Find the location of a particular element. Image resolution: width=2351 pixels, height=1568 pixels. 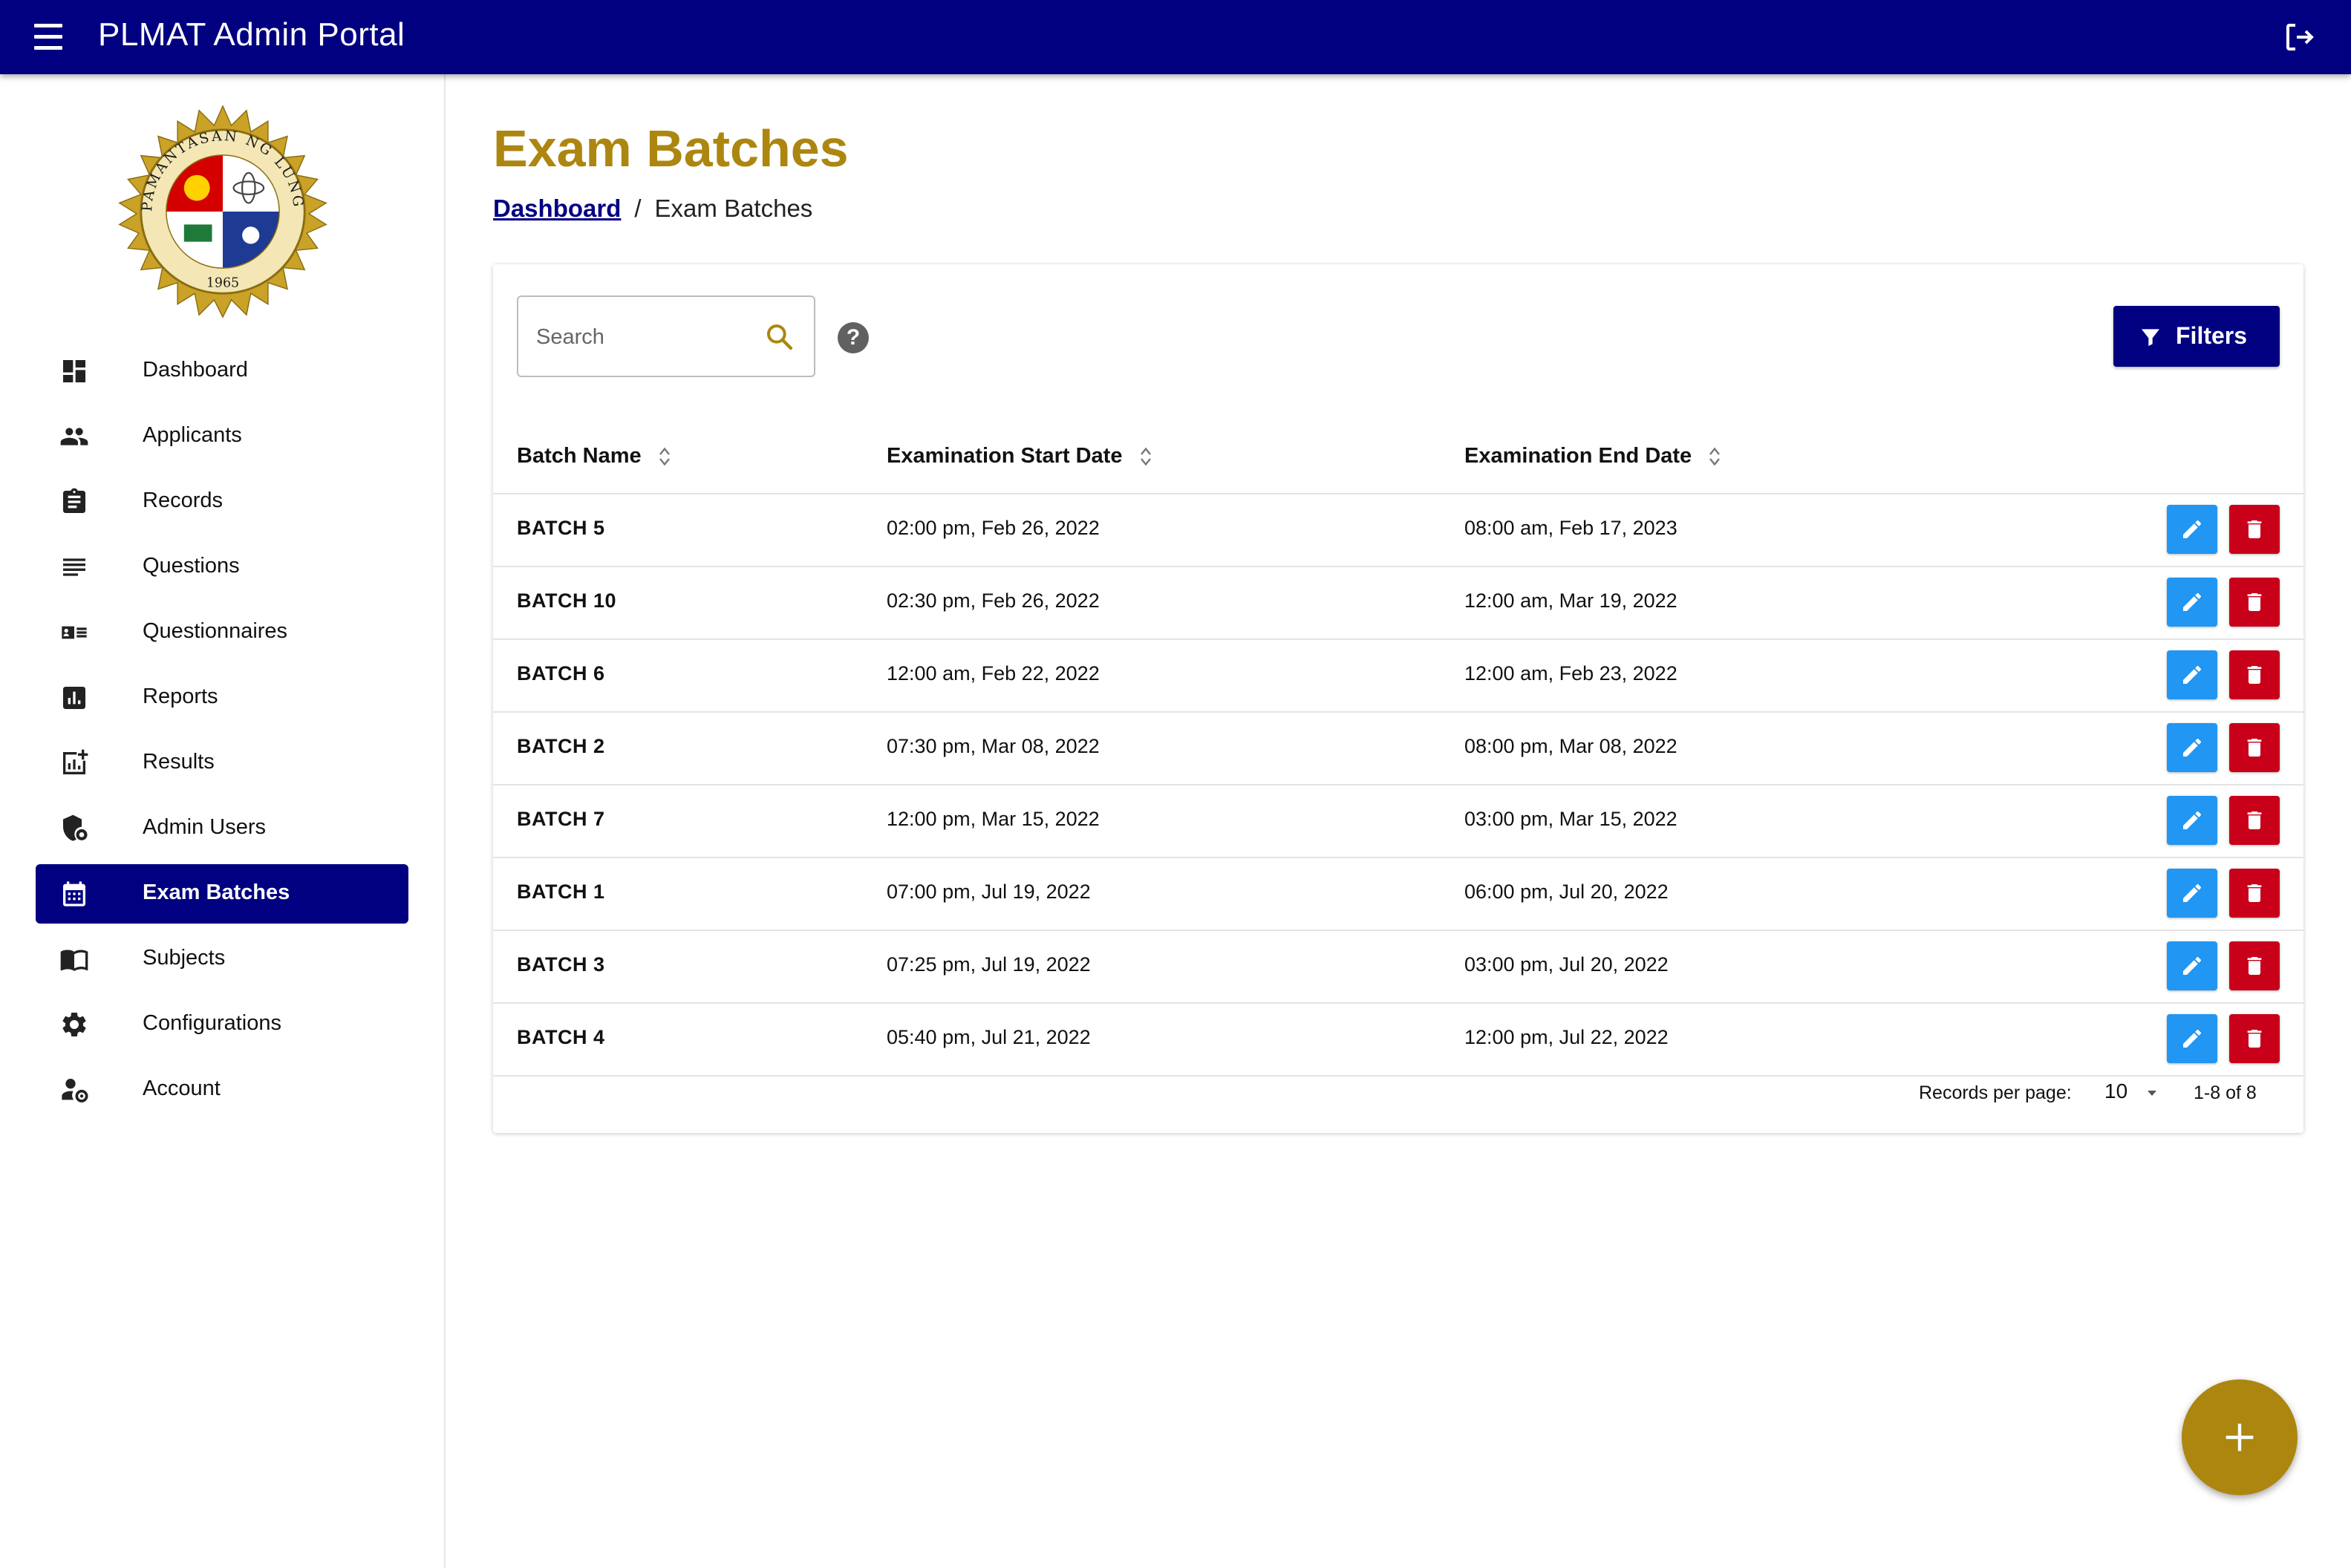

batch-name-cell: BATCH 1 is located at coordinates (561, 892).